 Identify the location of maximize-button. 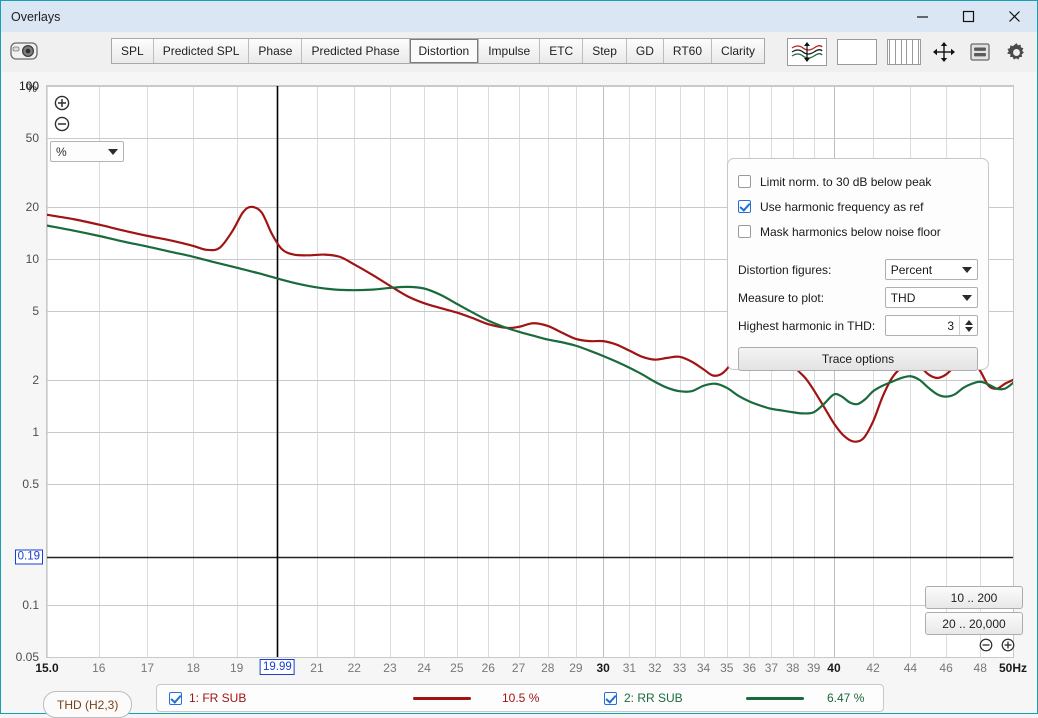
(968, 16).